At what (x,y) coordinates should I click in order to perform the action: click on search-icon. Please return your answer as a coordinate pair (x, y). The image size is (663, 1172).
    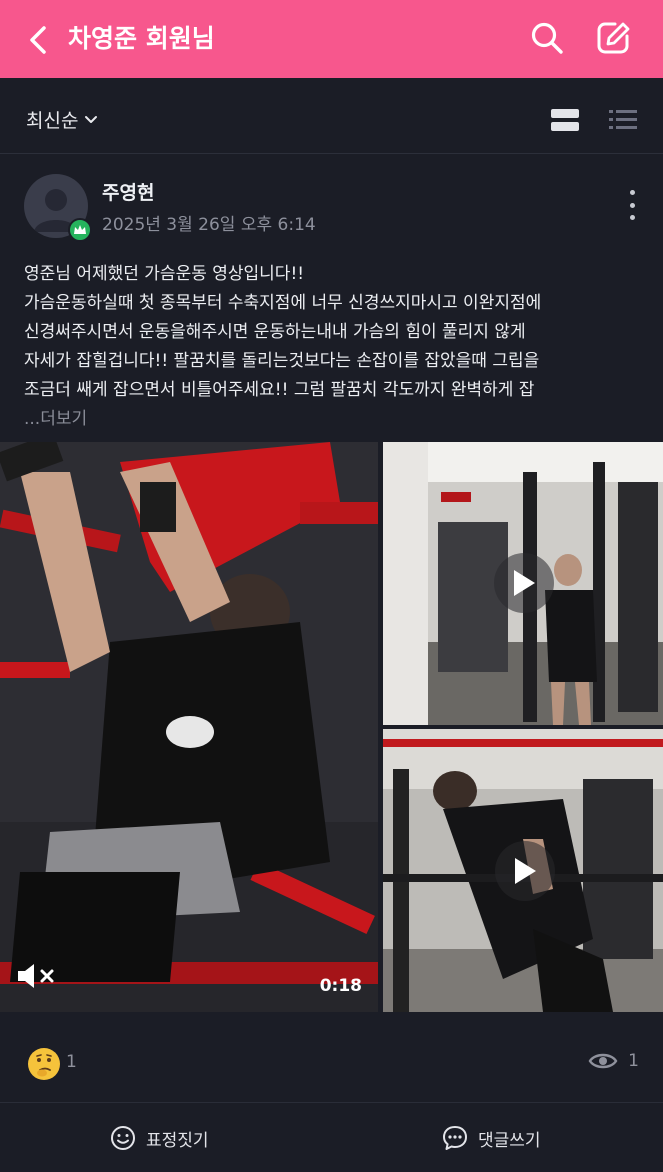
    Looking at the image, I should click on (547, 38).